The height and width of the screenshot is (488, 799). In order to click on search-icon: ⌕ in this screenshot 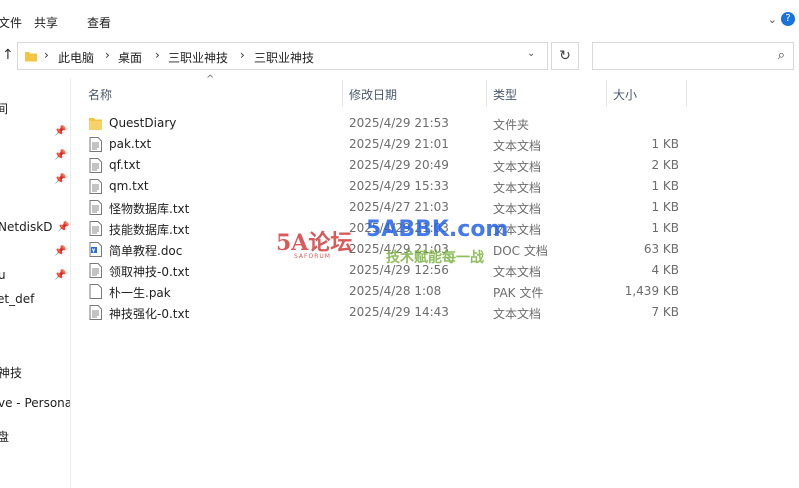, I will do `click(781, 55)`.